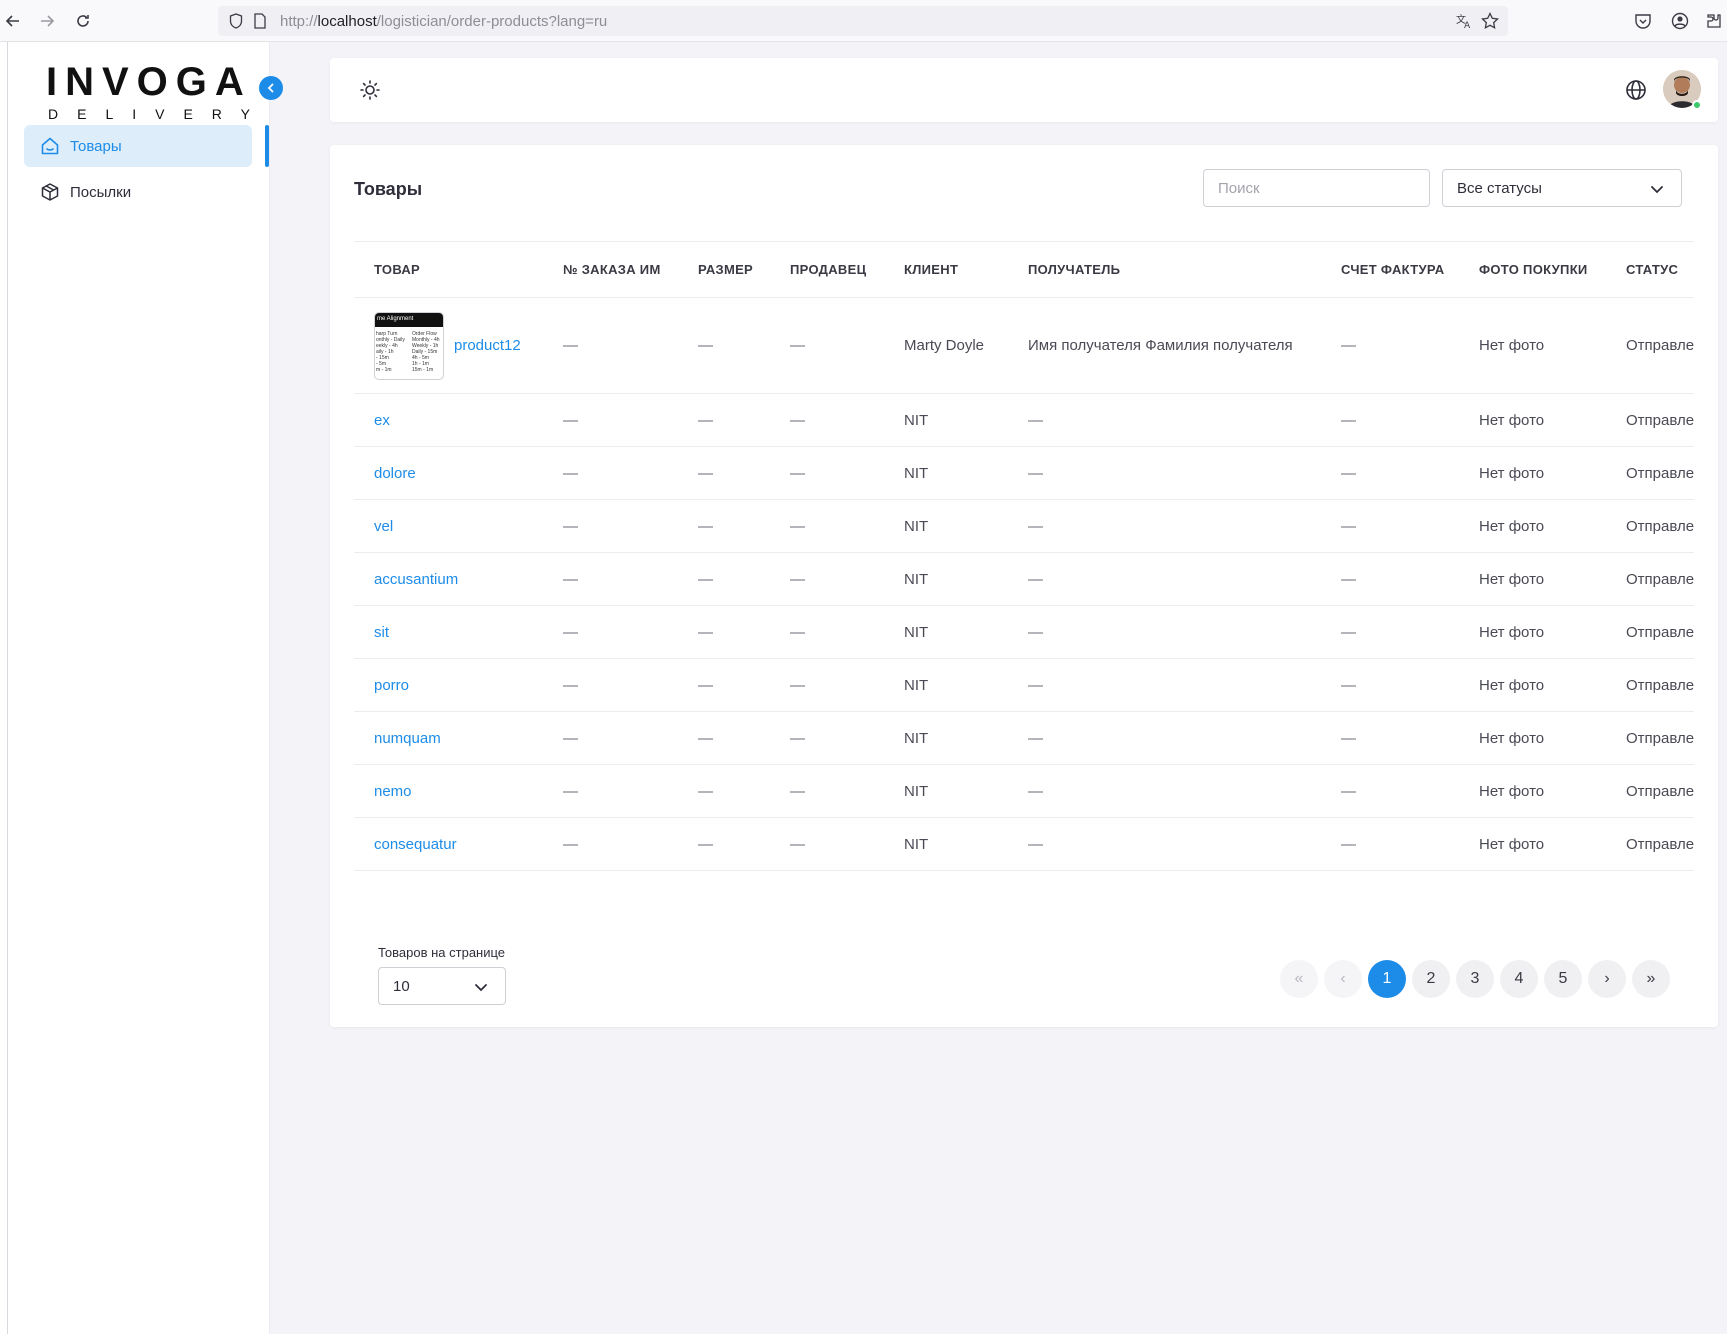 The width and height of the screenshot is (1727, 1334). Describe the element at coordinates (260, 21) in the screenshot. I see `page-icon` at that location.